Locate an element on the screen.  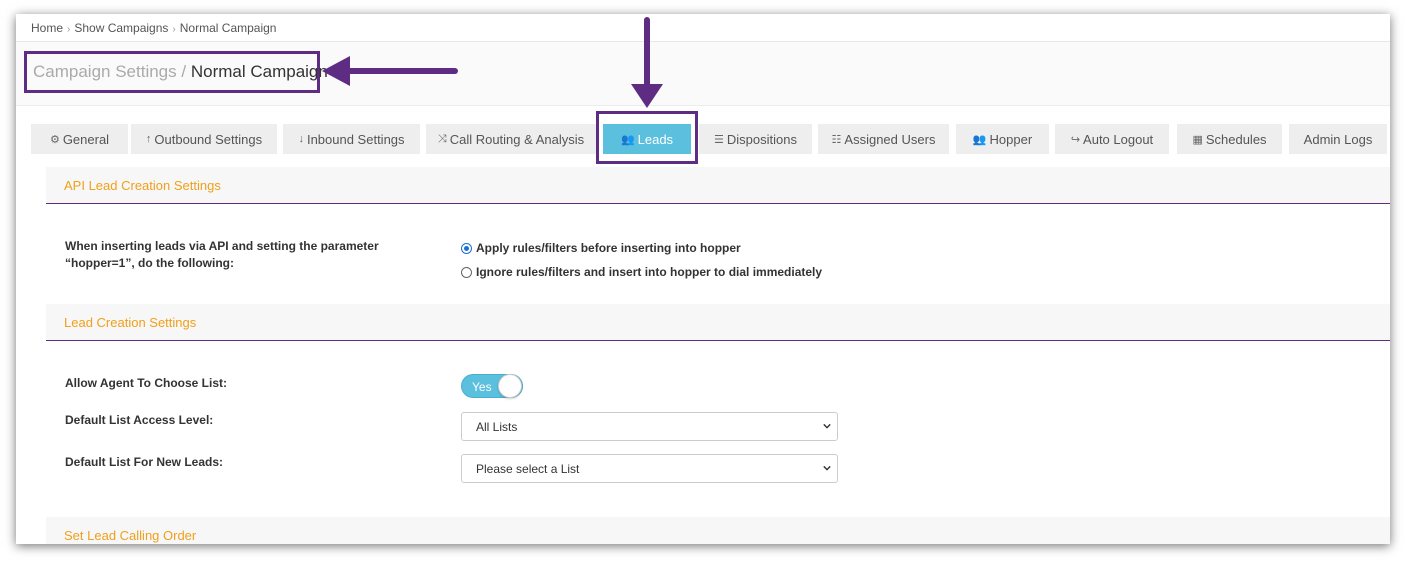
toggle-knob is located at coordinates (510, 386).